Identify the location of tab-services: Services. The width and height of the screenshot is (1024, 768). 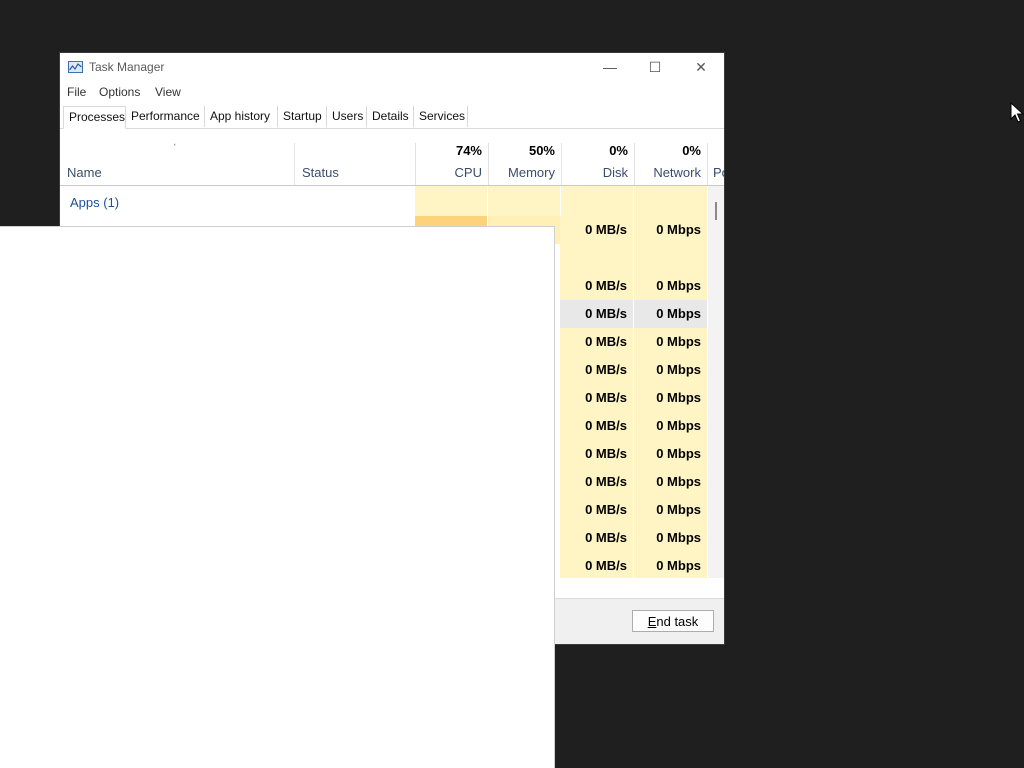
(441, 116).